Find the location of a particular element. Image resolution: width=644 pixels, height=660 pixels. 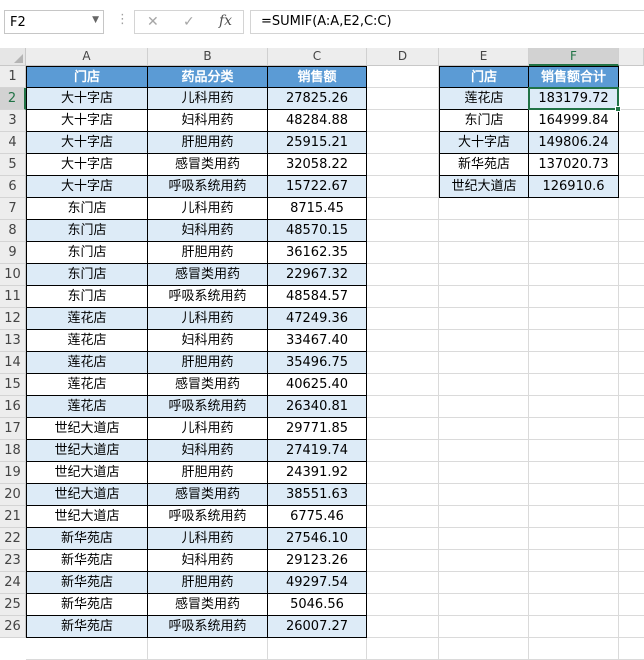

row-header-15: 15 is located at coordinates (13, 385).